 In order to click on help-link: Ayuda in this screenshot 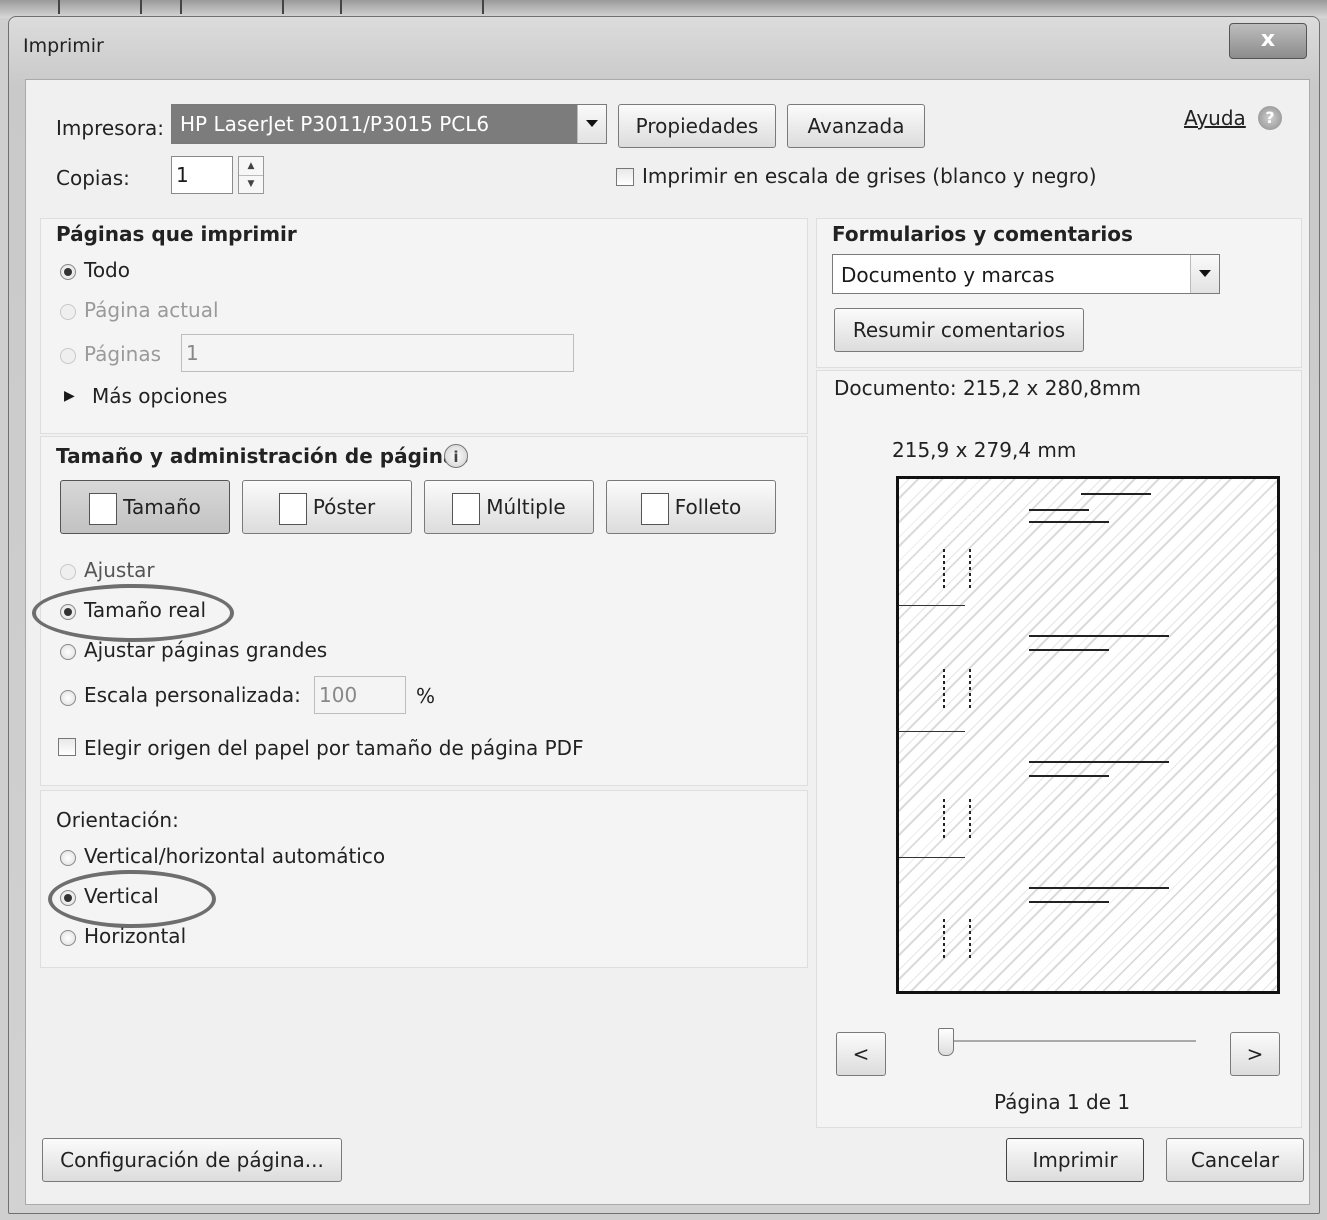, I will do `click(1215, 118)`.